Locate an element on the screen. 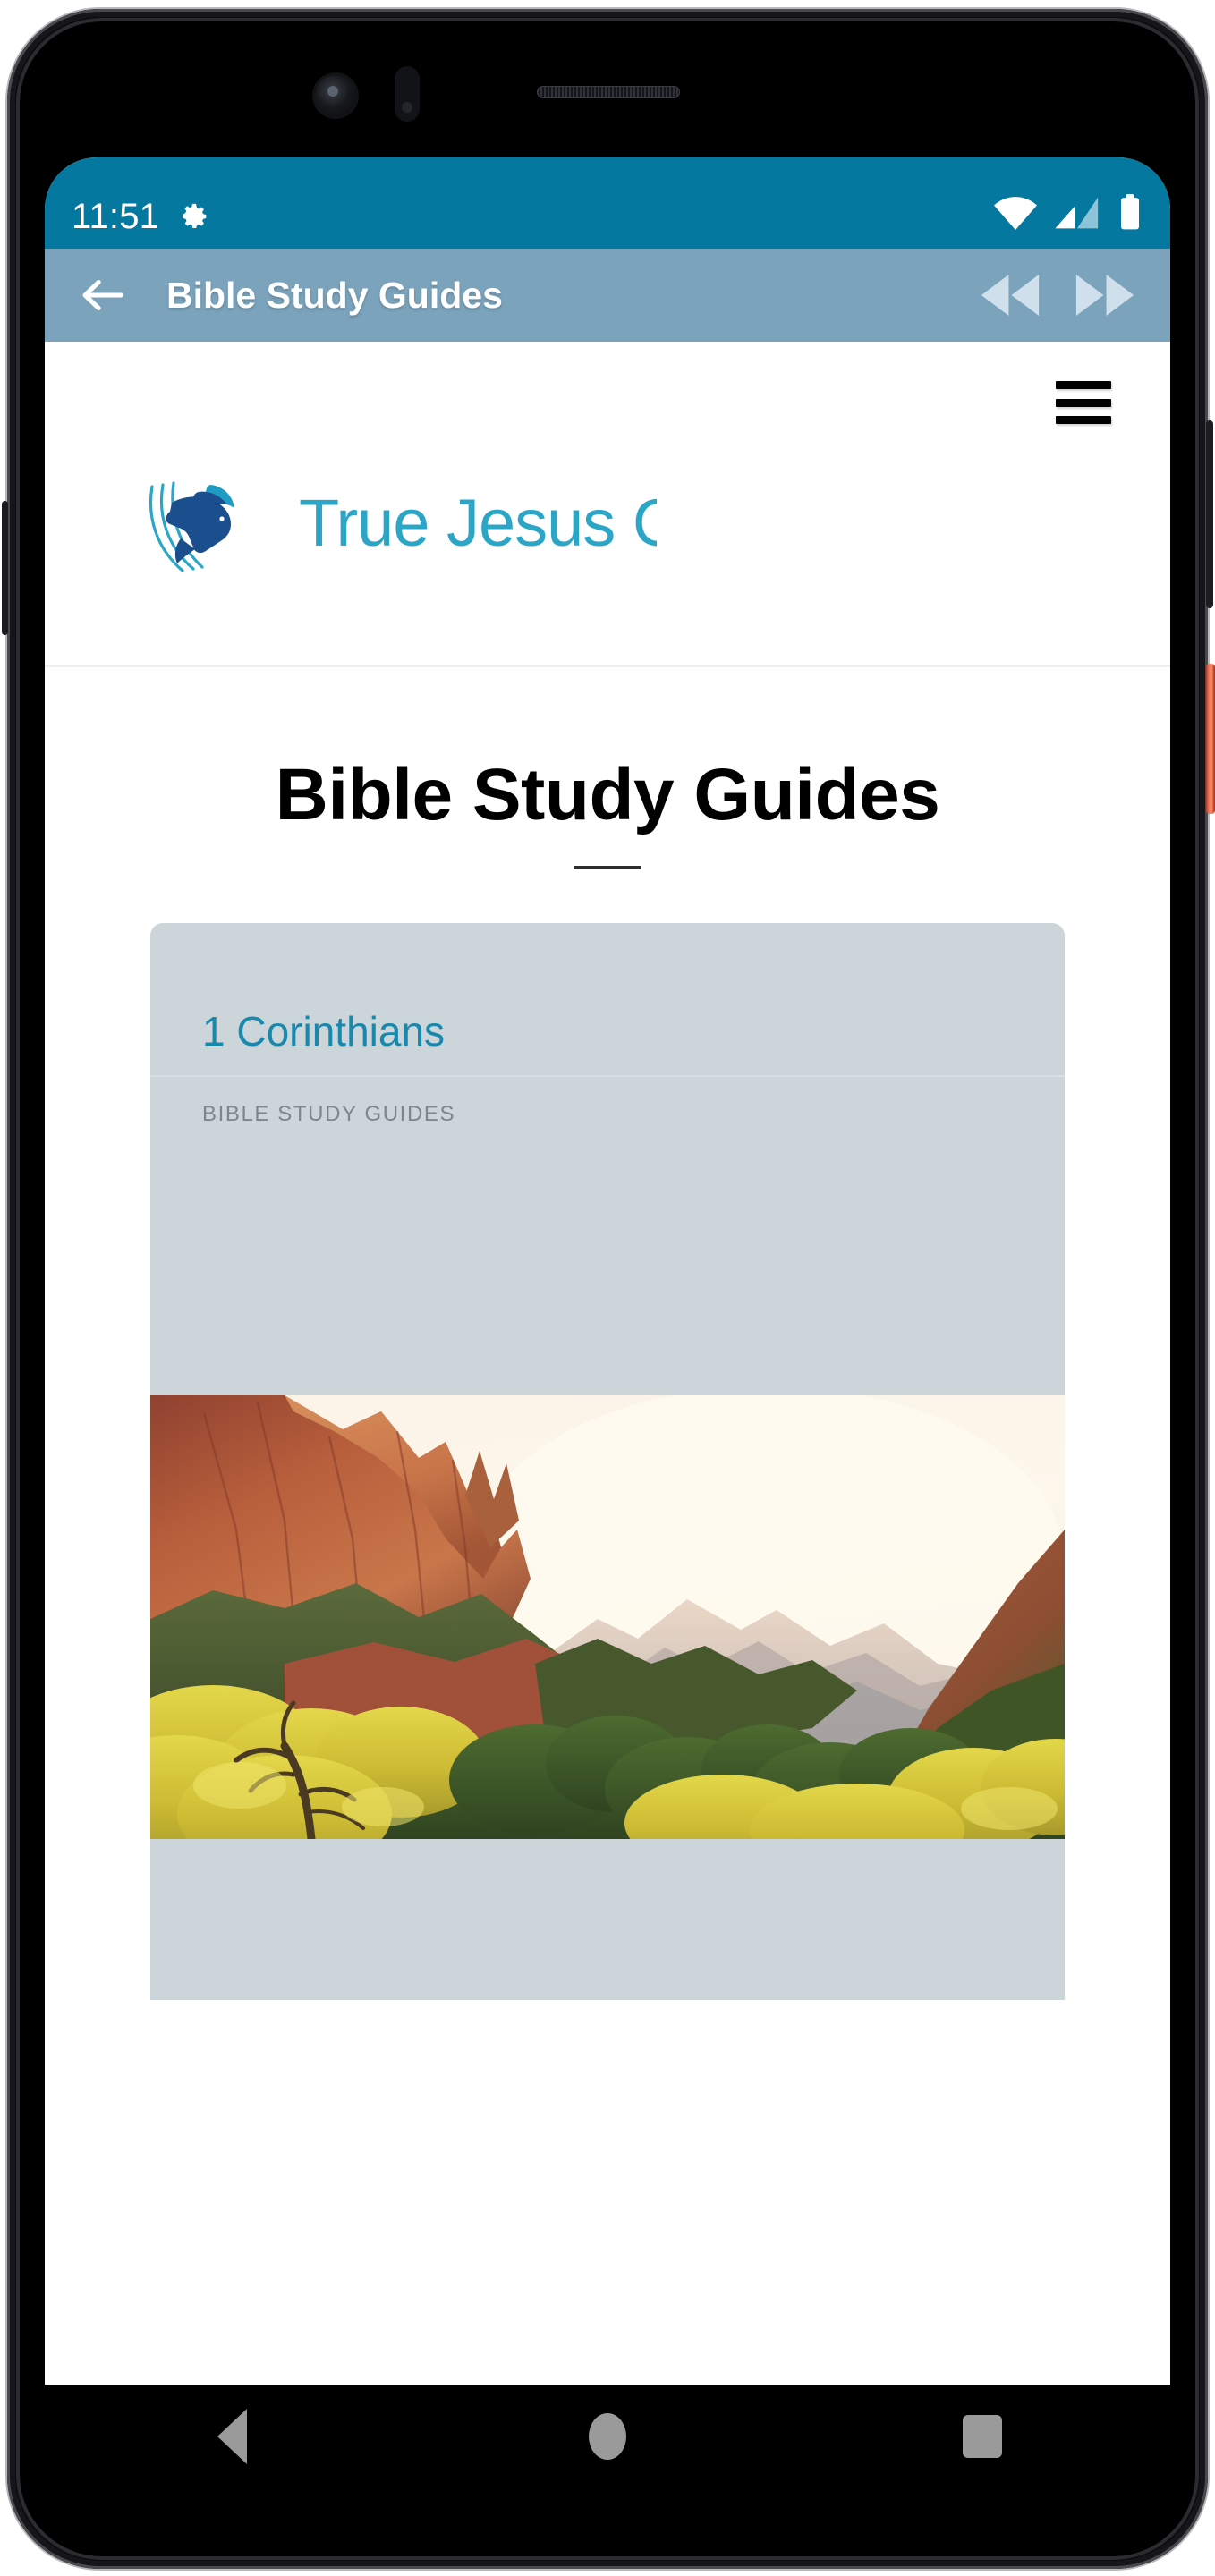 The image size is (1215, 2576). front-camera-lens is located at coordinates (336, 95).